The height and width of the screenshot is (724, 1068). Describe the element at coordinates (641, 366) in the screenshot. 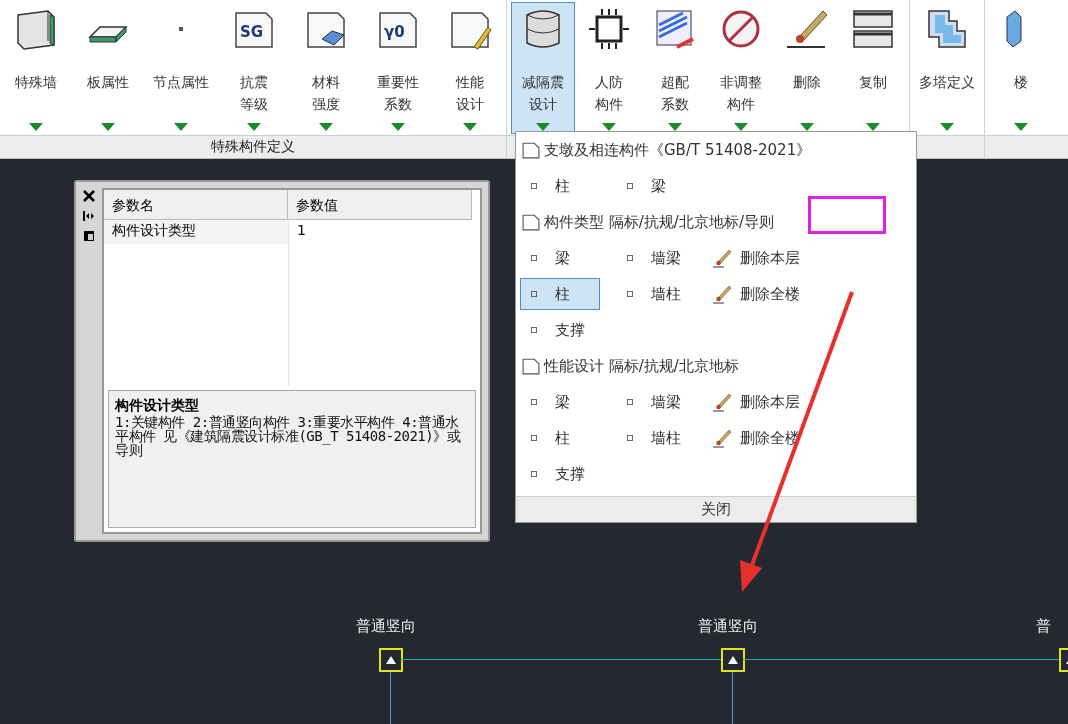

I see `section-title: 性能设计 隔标/抗规/北京地标` at that location.